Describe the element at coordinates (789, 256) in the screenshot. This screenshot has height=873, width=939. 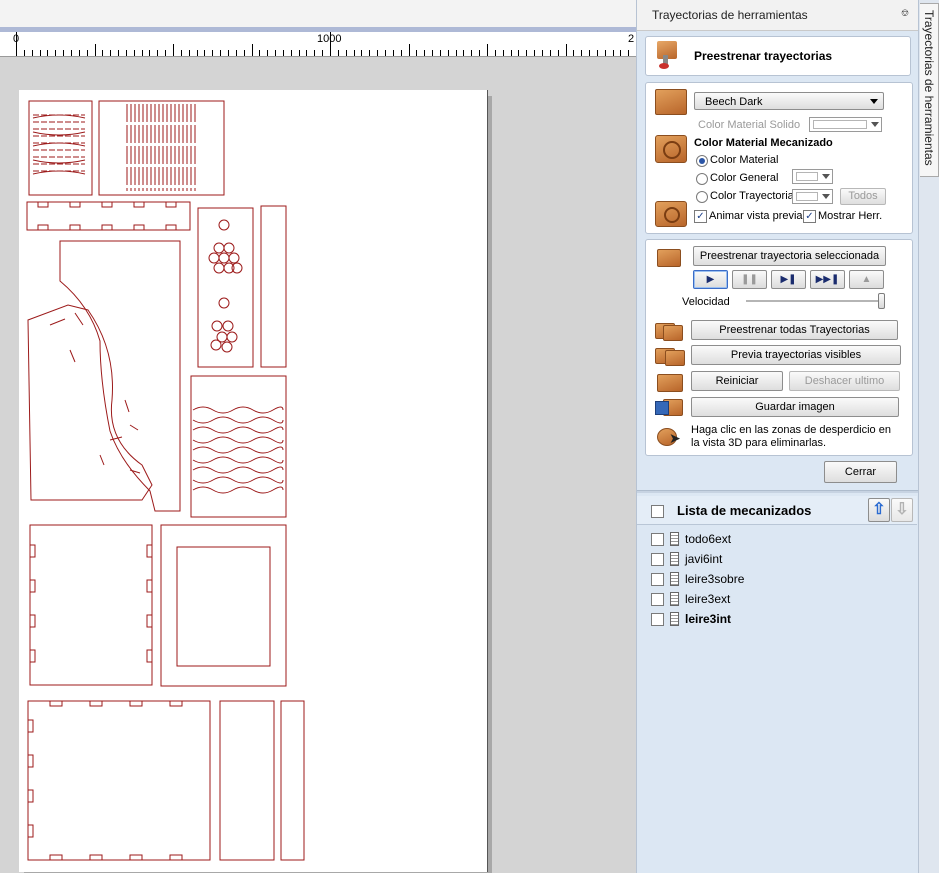
I see `preview-selected-button: Preestrenar trayectoria seleccionada` at that location.